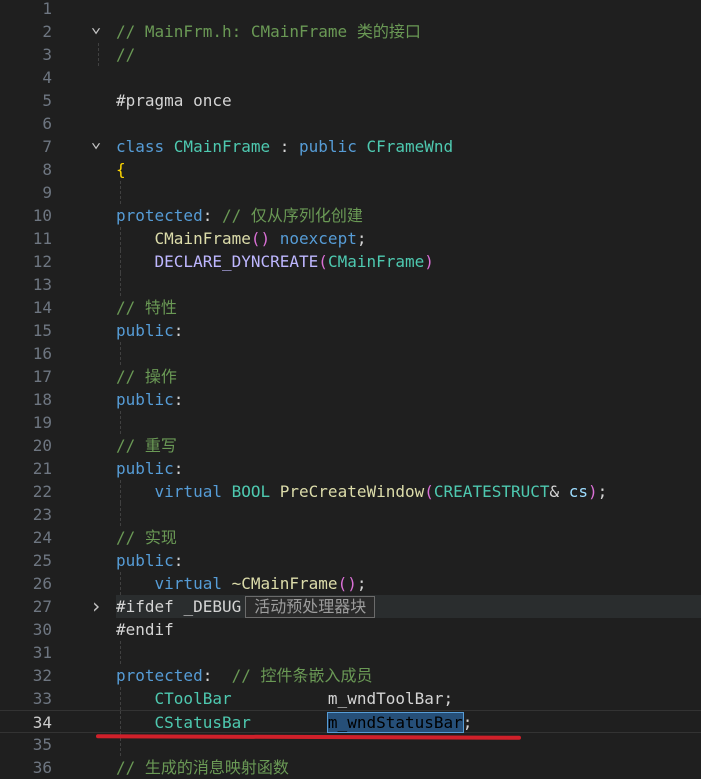 The image size is (701, 779). Describe the element at coordinates (350, 514) in the screenshot. I see `code-line-23: 23` at that location.